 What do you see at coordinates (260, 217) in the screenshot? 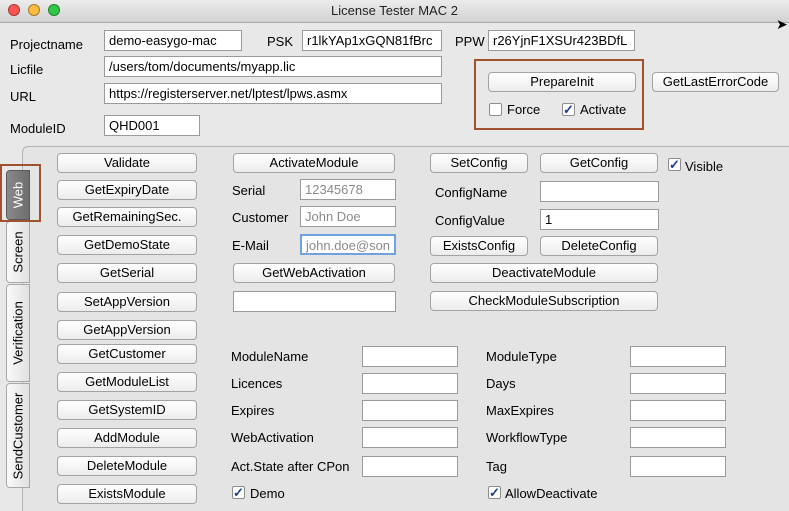
I see `customer-label: Customer` at bounding box center [260, 217].